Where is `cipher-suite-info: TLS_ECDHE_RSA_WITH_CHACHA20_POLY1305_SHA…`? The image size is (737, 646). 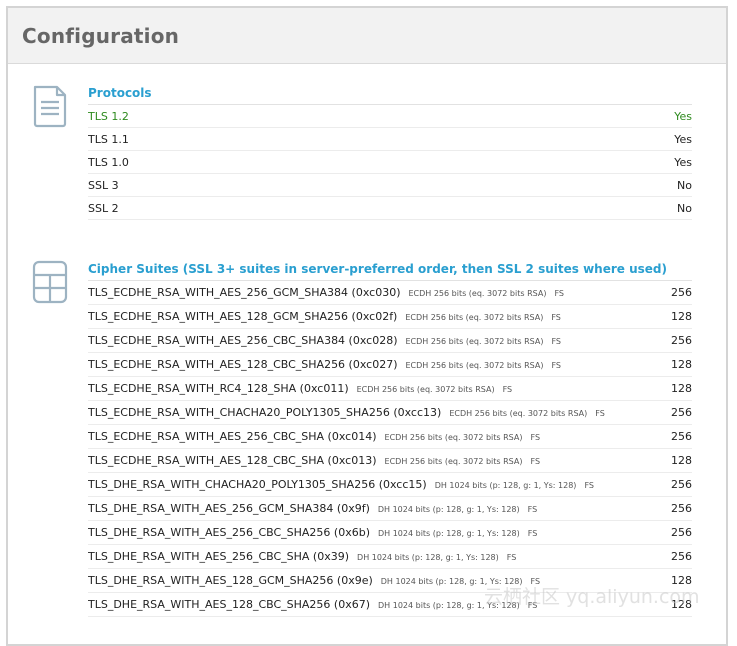
cipher-suite-info: TLS_ECDHE_RSA_WITH_CHACHA20_POLY1305_SHA… is located at coordinates (370, 412).